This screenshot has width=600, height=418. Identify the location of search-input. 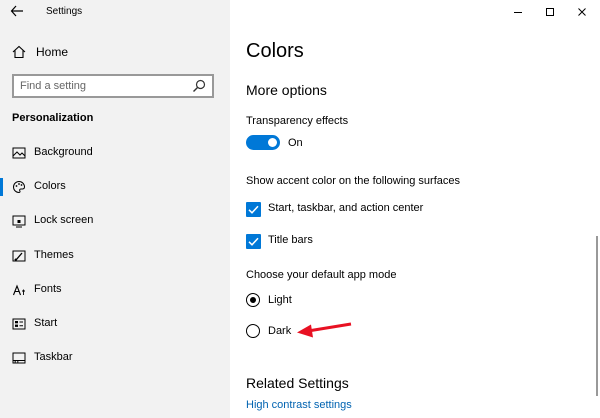
(100, 86).